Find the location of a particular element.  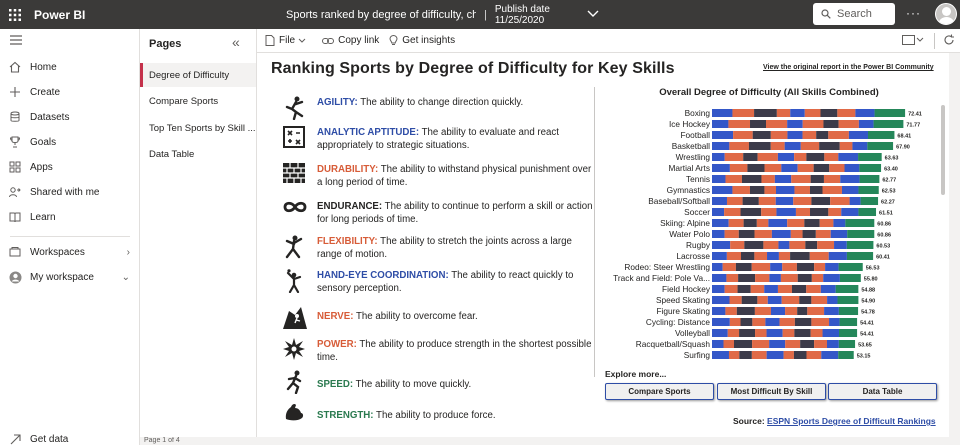

nav-item-workspaces: Workspaces › is located at coordinates (70, 252).